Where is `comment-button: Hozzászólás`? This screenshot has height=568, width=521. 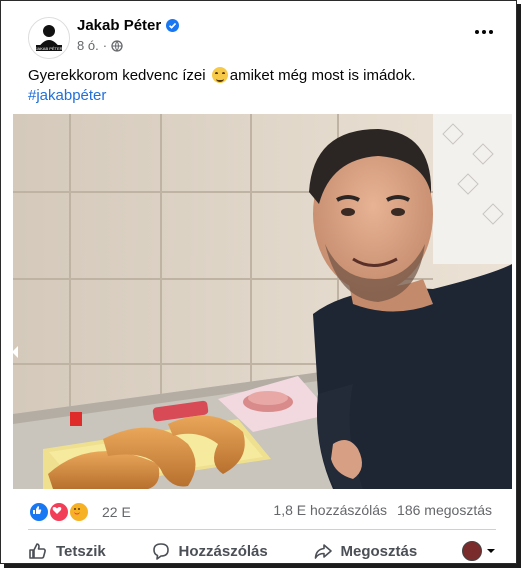
comment-button: Hozzászólás is located at coordinates (209, 551).